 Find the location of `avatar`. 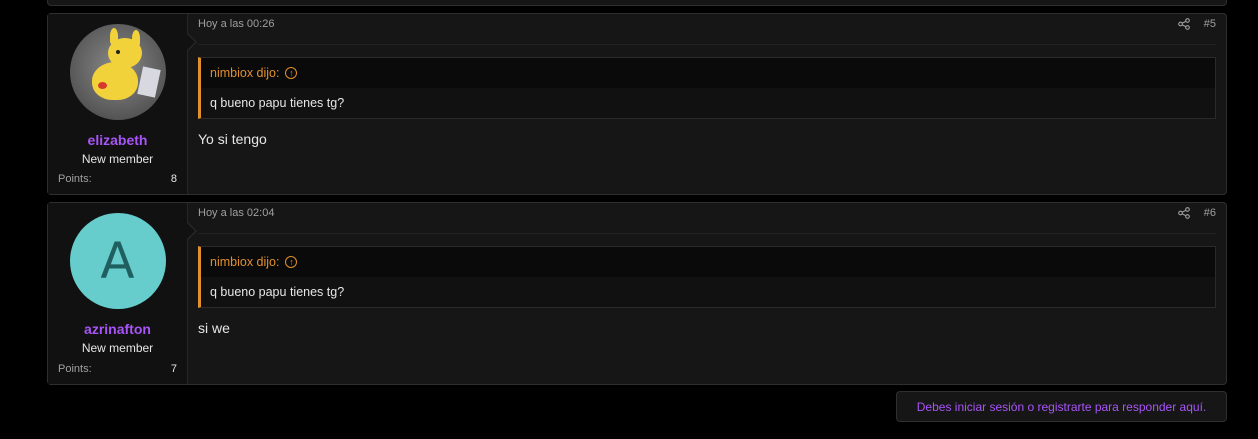

avatar is located at coordinates (117, 72).